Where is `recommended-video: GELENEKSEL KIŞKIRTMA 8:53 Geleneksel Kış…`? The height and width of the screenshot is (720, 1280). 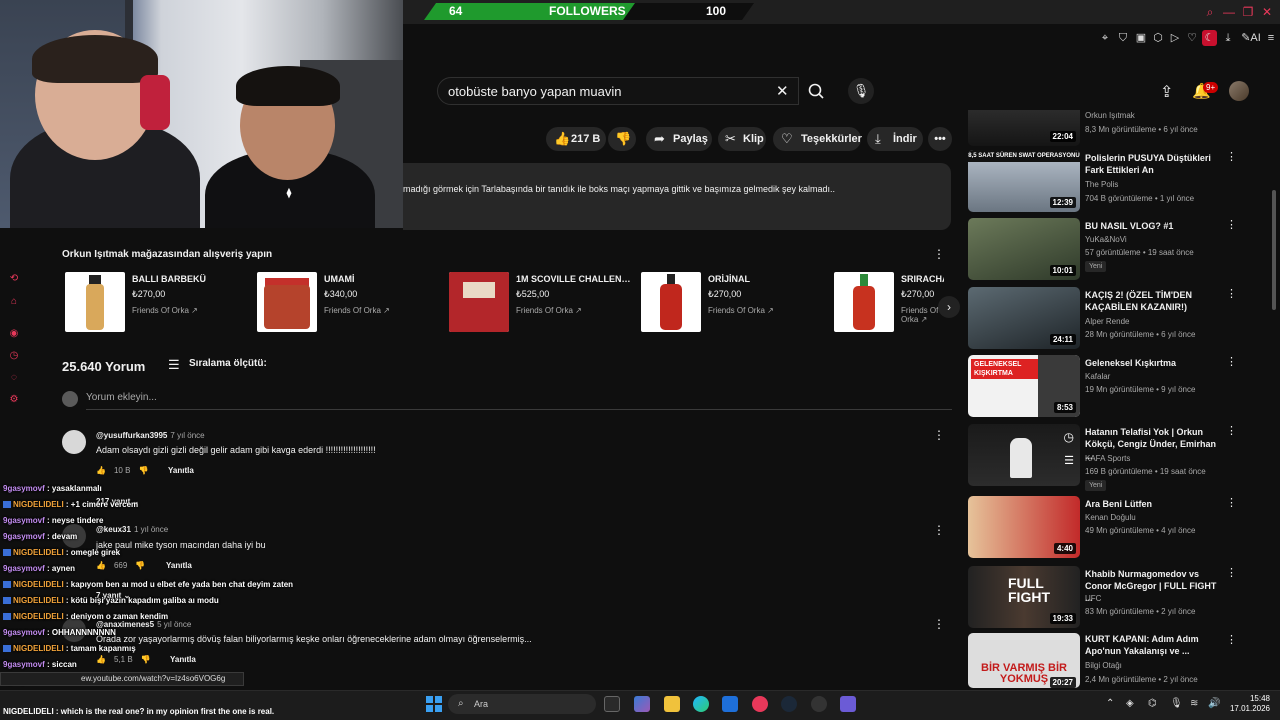
recommended-video: GELENEKSEL KIŞKIRTMA 8:53 Geleneksel Kış… is located at coordinates (1118, 386).